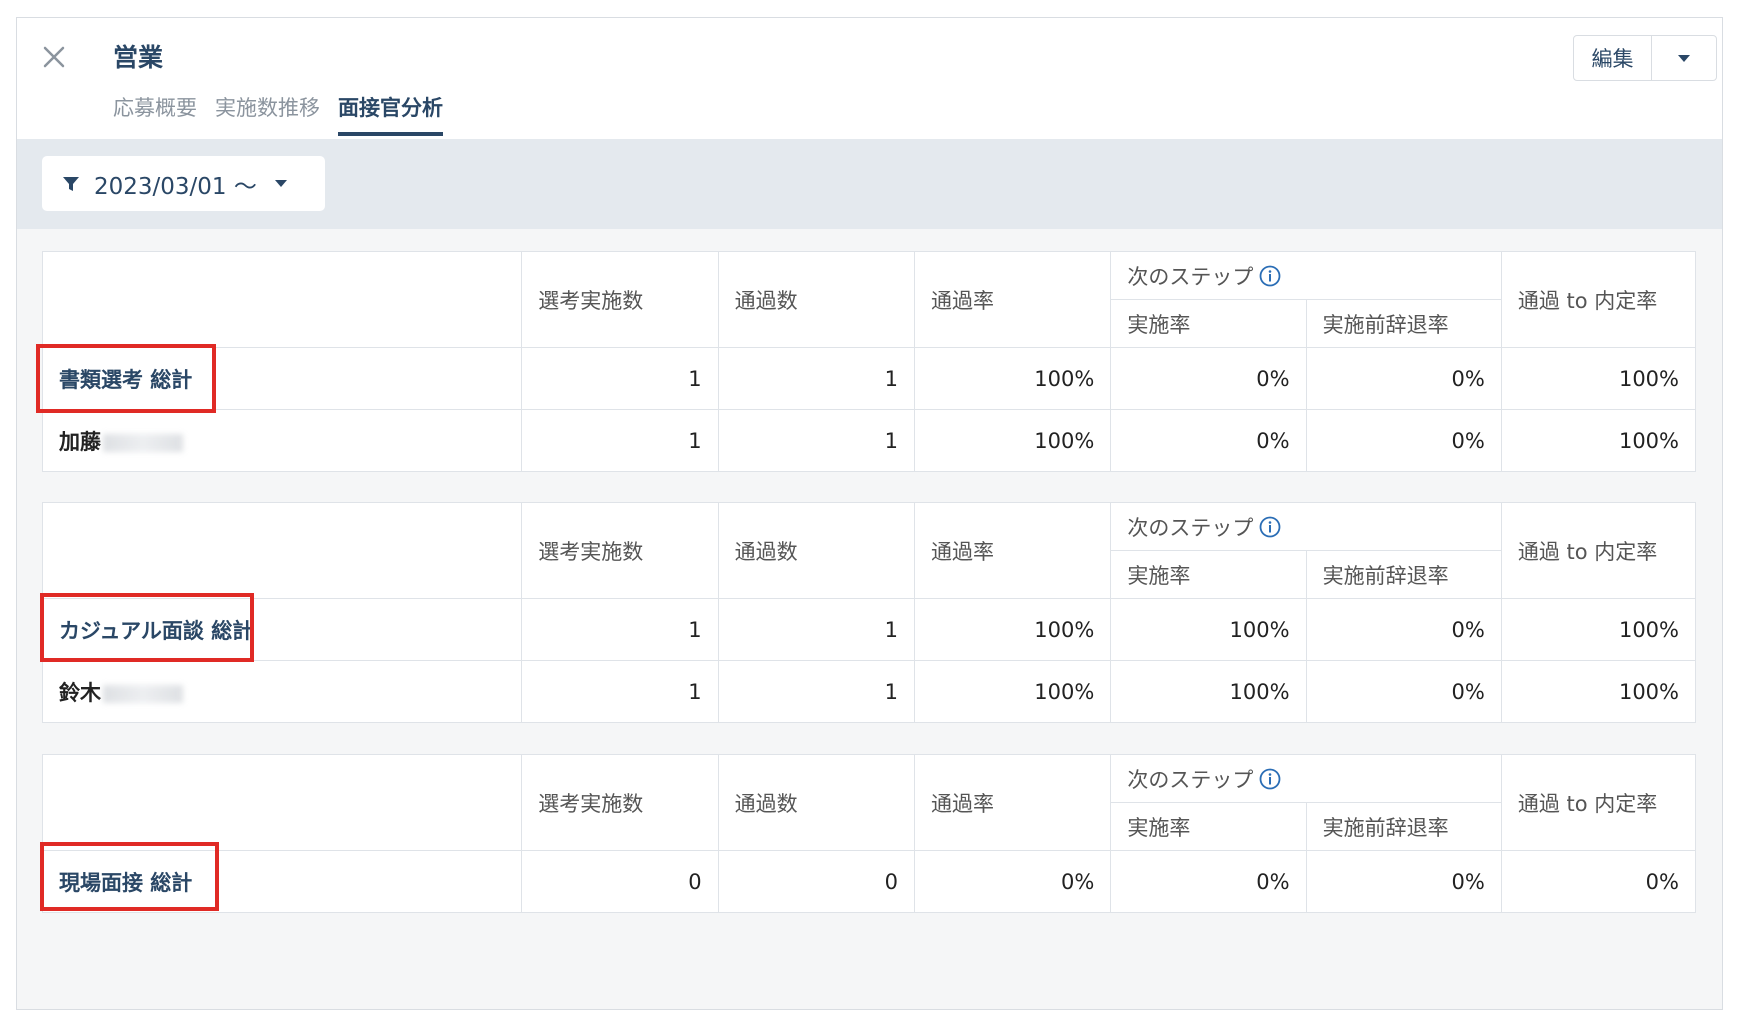 The width and height of the screenshot is (1740, 1026). Describe the element at coordinates (175, 186) in the screenshot. I see `date-filter-label: 2023/03/01 〜` at that location.